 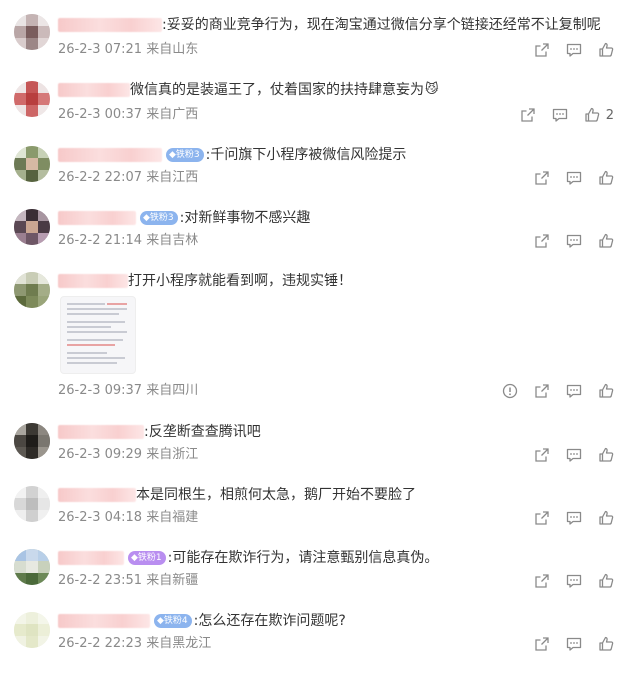 What do you see at coordinates (179, 643) in the screenshot?
I see `comment-location: 来自黑龙江` at bounding box center [179, 643].